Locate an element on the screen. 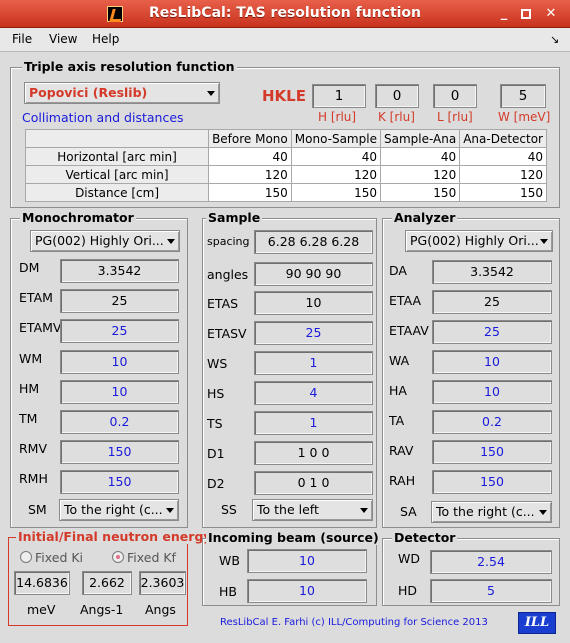  mono-wm-label: WM is located at coordinates (31, 358).